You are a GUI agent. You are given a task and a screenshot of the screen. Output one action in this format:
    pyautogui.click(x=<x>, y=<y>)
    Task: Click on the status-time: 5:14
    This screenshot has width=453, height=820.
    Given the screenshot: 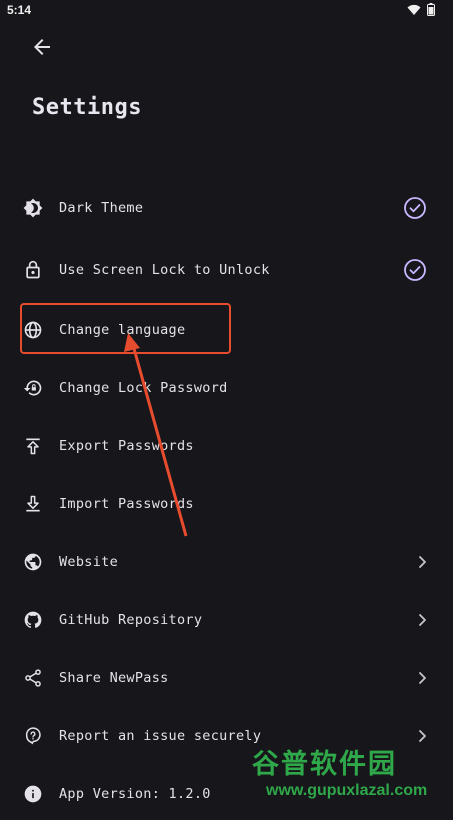 What is the action you would take?
    pyautogui.click(x=19, y=10)
    